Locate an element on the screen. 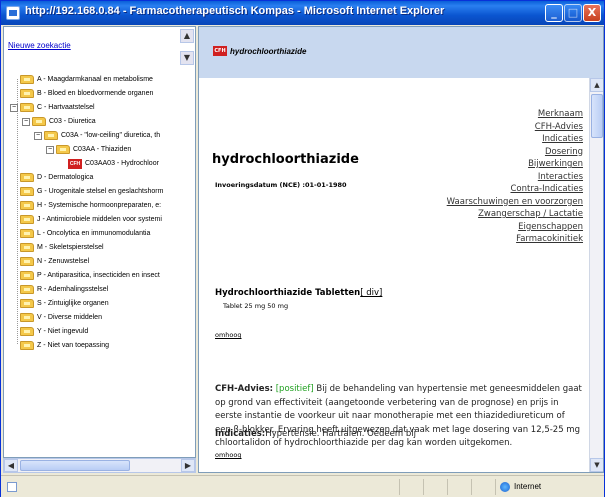 The image size is (605, 497). link-farmacokinitiek: Farmacokinitiek is located at coordinates (515, 239).